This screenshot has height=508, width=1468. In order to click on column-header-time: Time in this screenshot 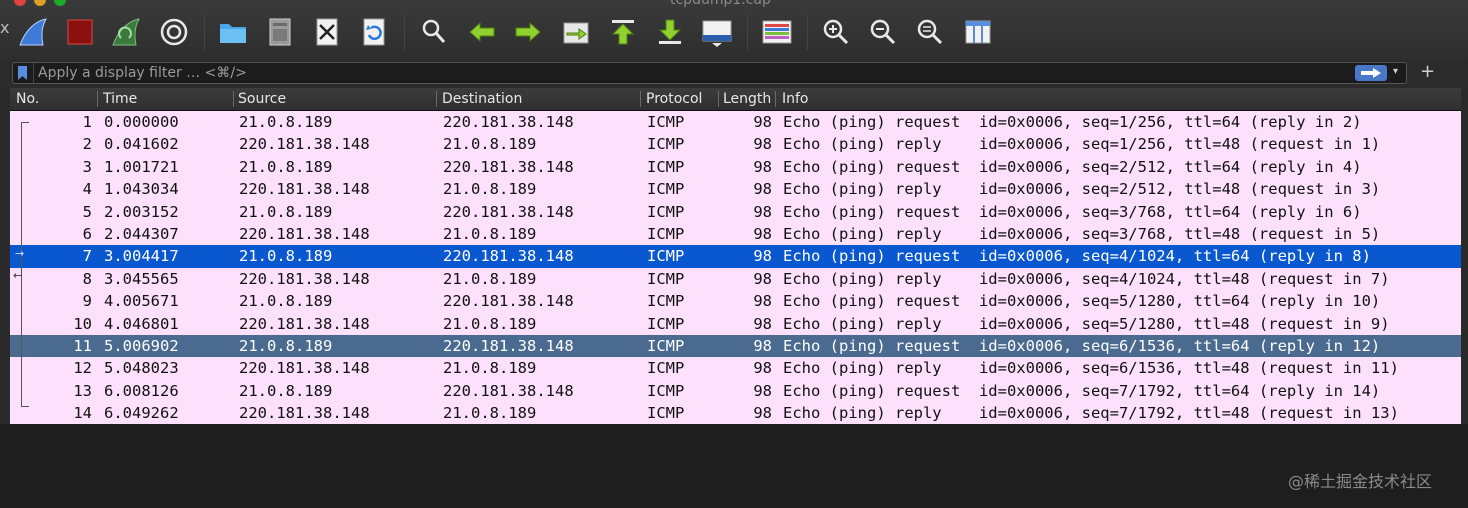, I will do `click(167, 99)`.